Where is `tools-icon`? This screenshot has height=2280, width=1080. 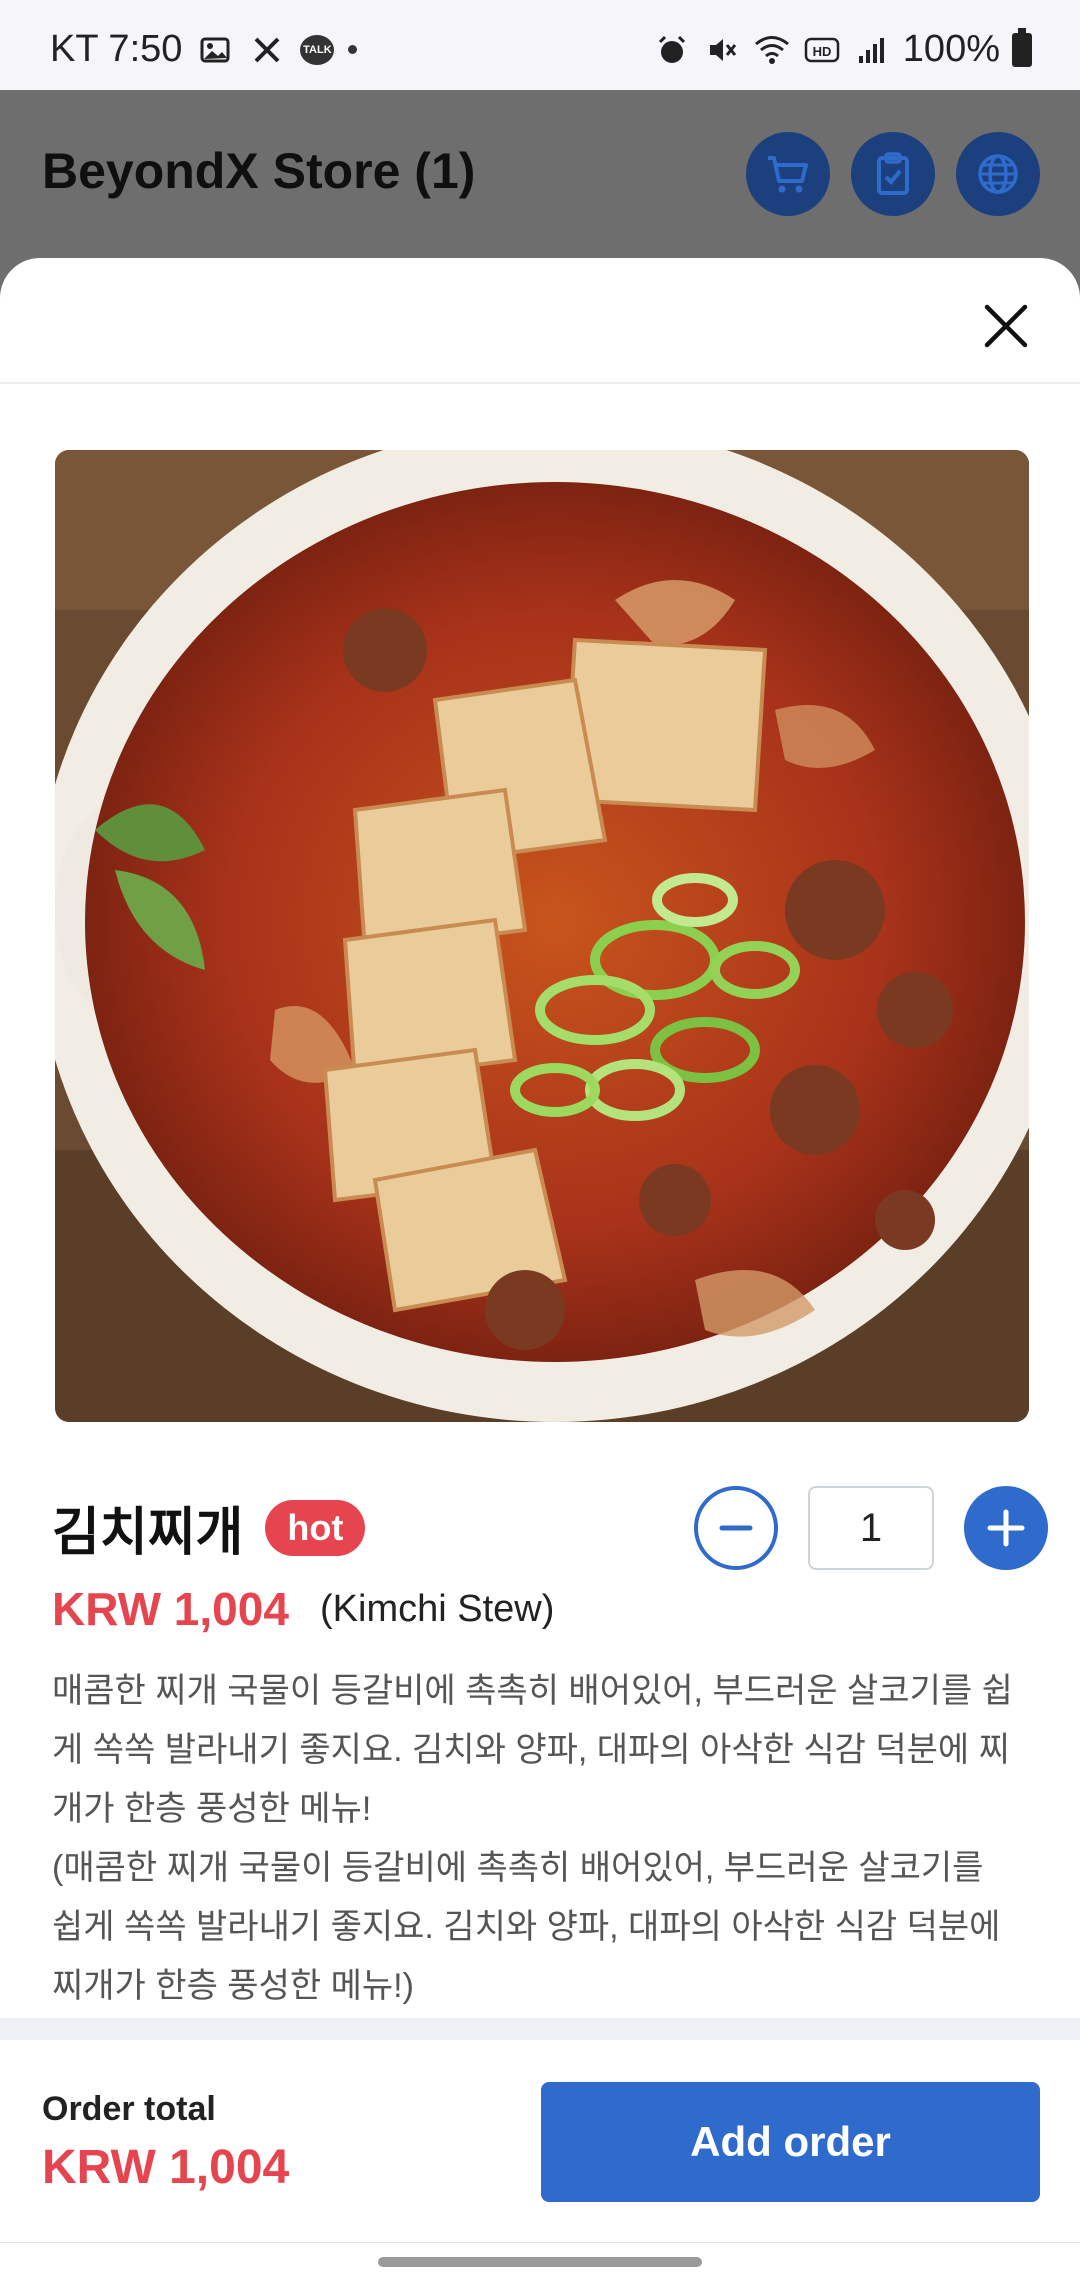
tools-icon is located at coordinates (267, 50).